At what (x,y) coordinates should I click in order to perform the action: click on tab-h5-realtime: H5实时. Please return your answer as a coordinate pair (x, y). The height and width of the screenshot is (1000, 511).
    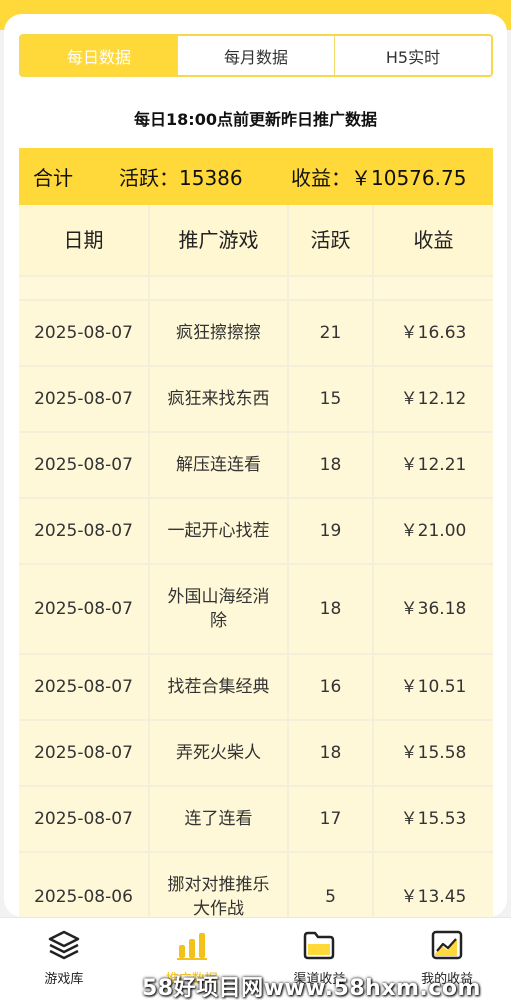
    Looking at the image, I should click on (412, 55).